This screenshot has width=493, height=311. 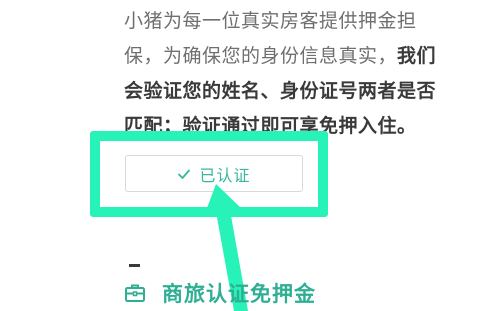 What do you see at coordinates (270, 38) in the screenshot?
I see `description-lead: 小猪为每一位真实房客提供押金担保，为确保您的身份信息真实，` at bounding box center [270, 38].